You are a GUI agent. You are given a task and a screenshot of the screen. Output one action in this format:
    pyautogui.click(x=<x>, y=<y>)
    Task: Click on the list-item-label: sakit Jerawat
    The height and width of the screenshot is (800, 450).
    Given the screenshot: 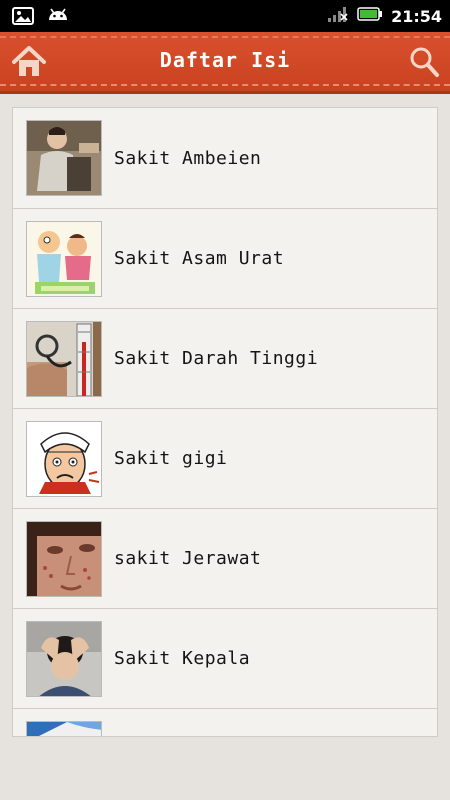 What is the action you would take?
    pyautogui.click(x=188, y=558)
    